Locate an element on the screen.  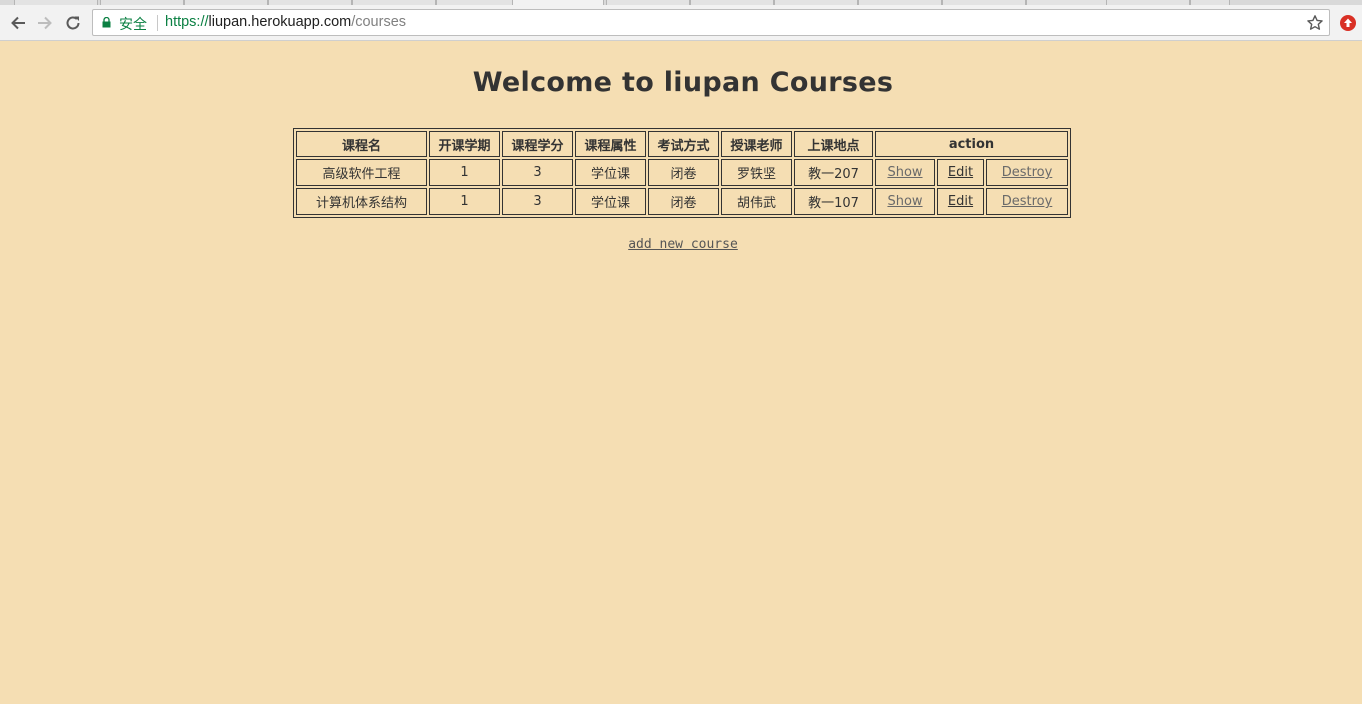
browser-toolbar: 安全 https://liupan.herokuapp.com/courses is located at coordinates (681, 23).